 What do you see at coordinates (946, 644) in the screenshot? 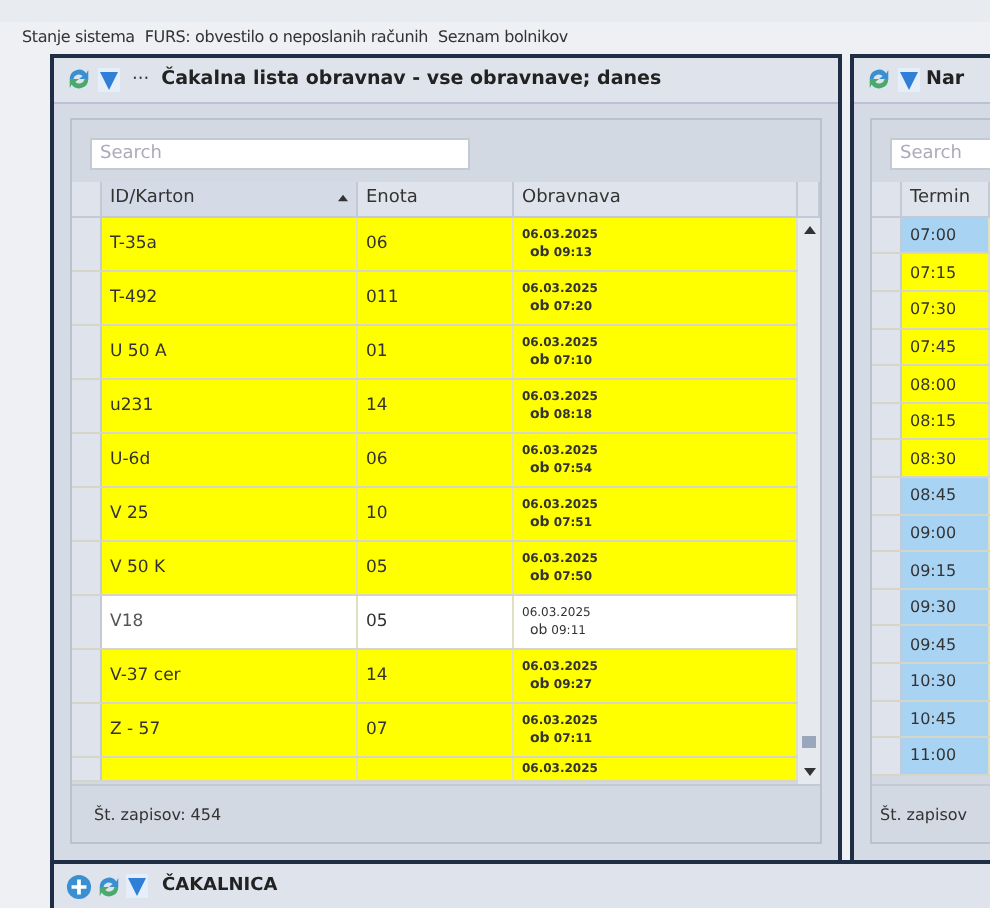
I see `table-cell: 09:45` at bounding box center [946, 644].